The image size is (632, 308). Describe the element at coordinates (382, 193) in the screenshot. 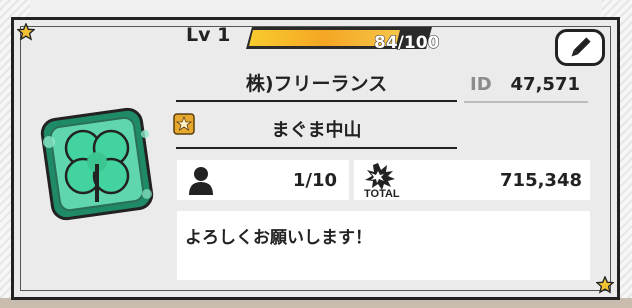

I see `total-label: TOTAL` at that location.